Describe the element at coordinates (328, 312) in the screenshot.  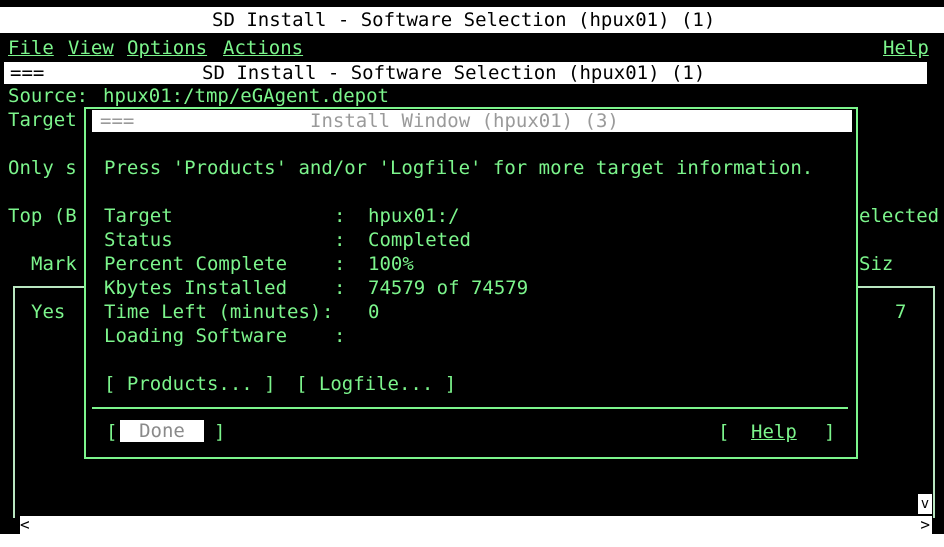
I see `field-timeleft-colon: :` at that location.